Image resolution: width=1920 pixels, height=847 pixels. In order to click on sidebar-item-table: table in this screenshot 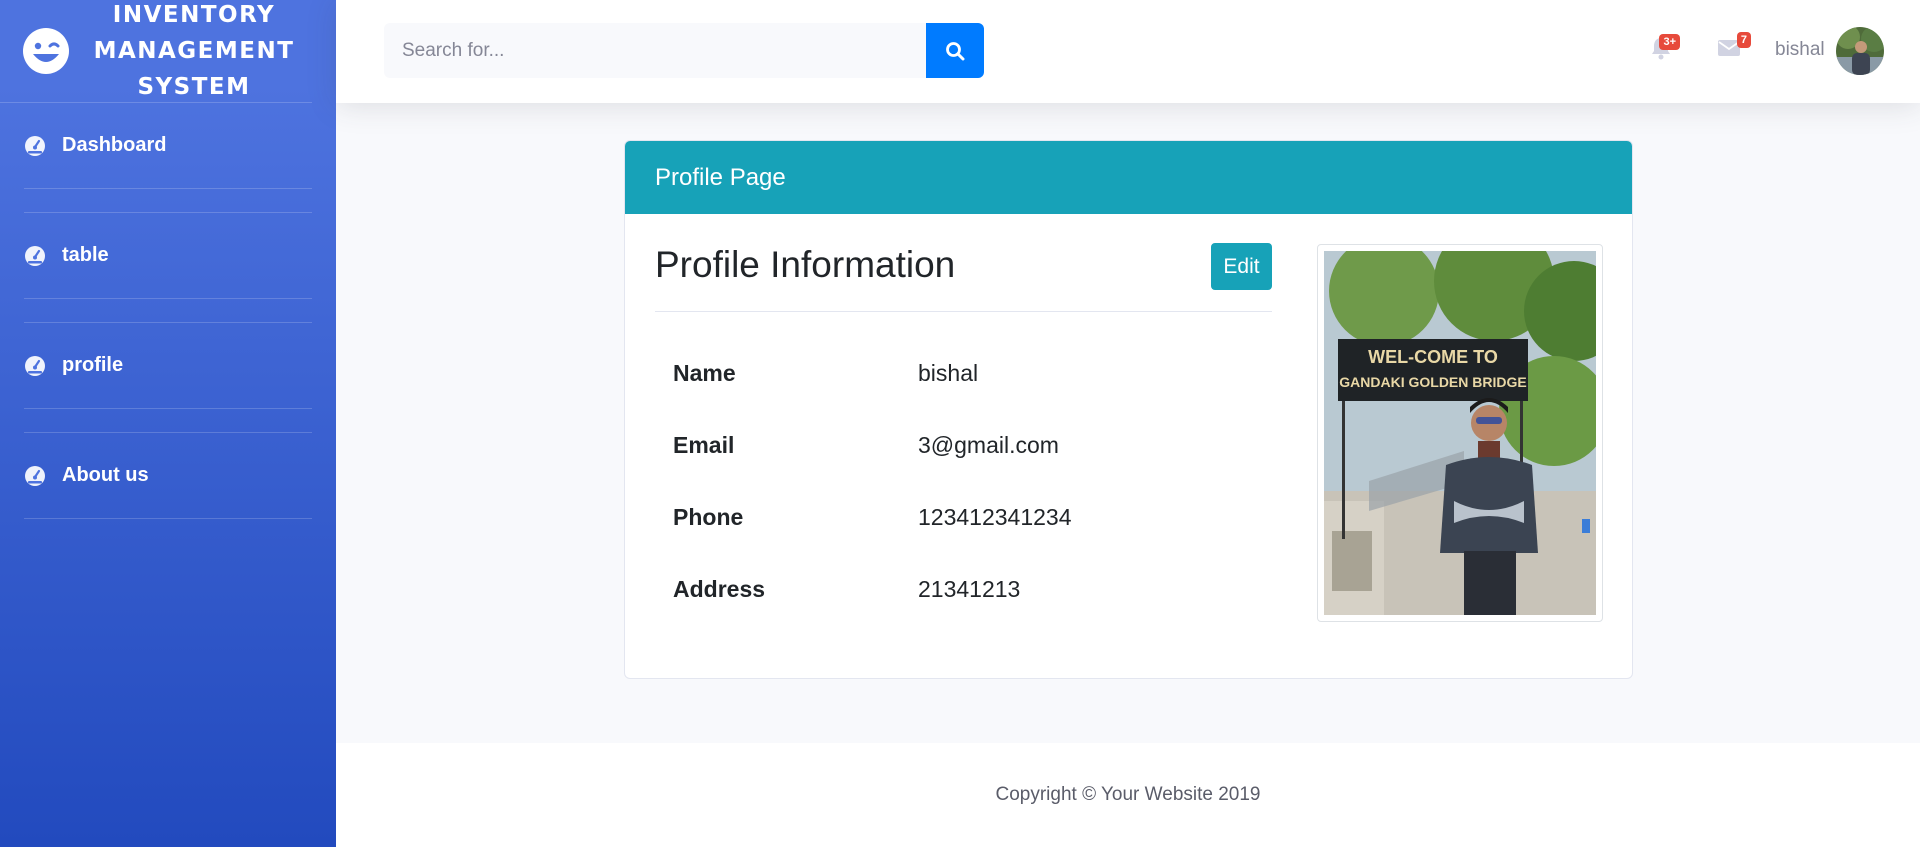, I will do `click(168, 256)`.